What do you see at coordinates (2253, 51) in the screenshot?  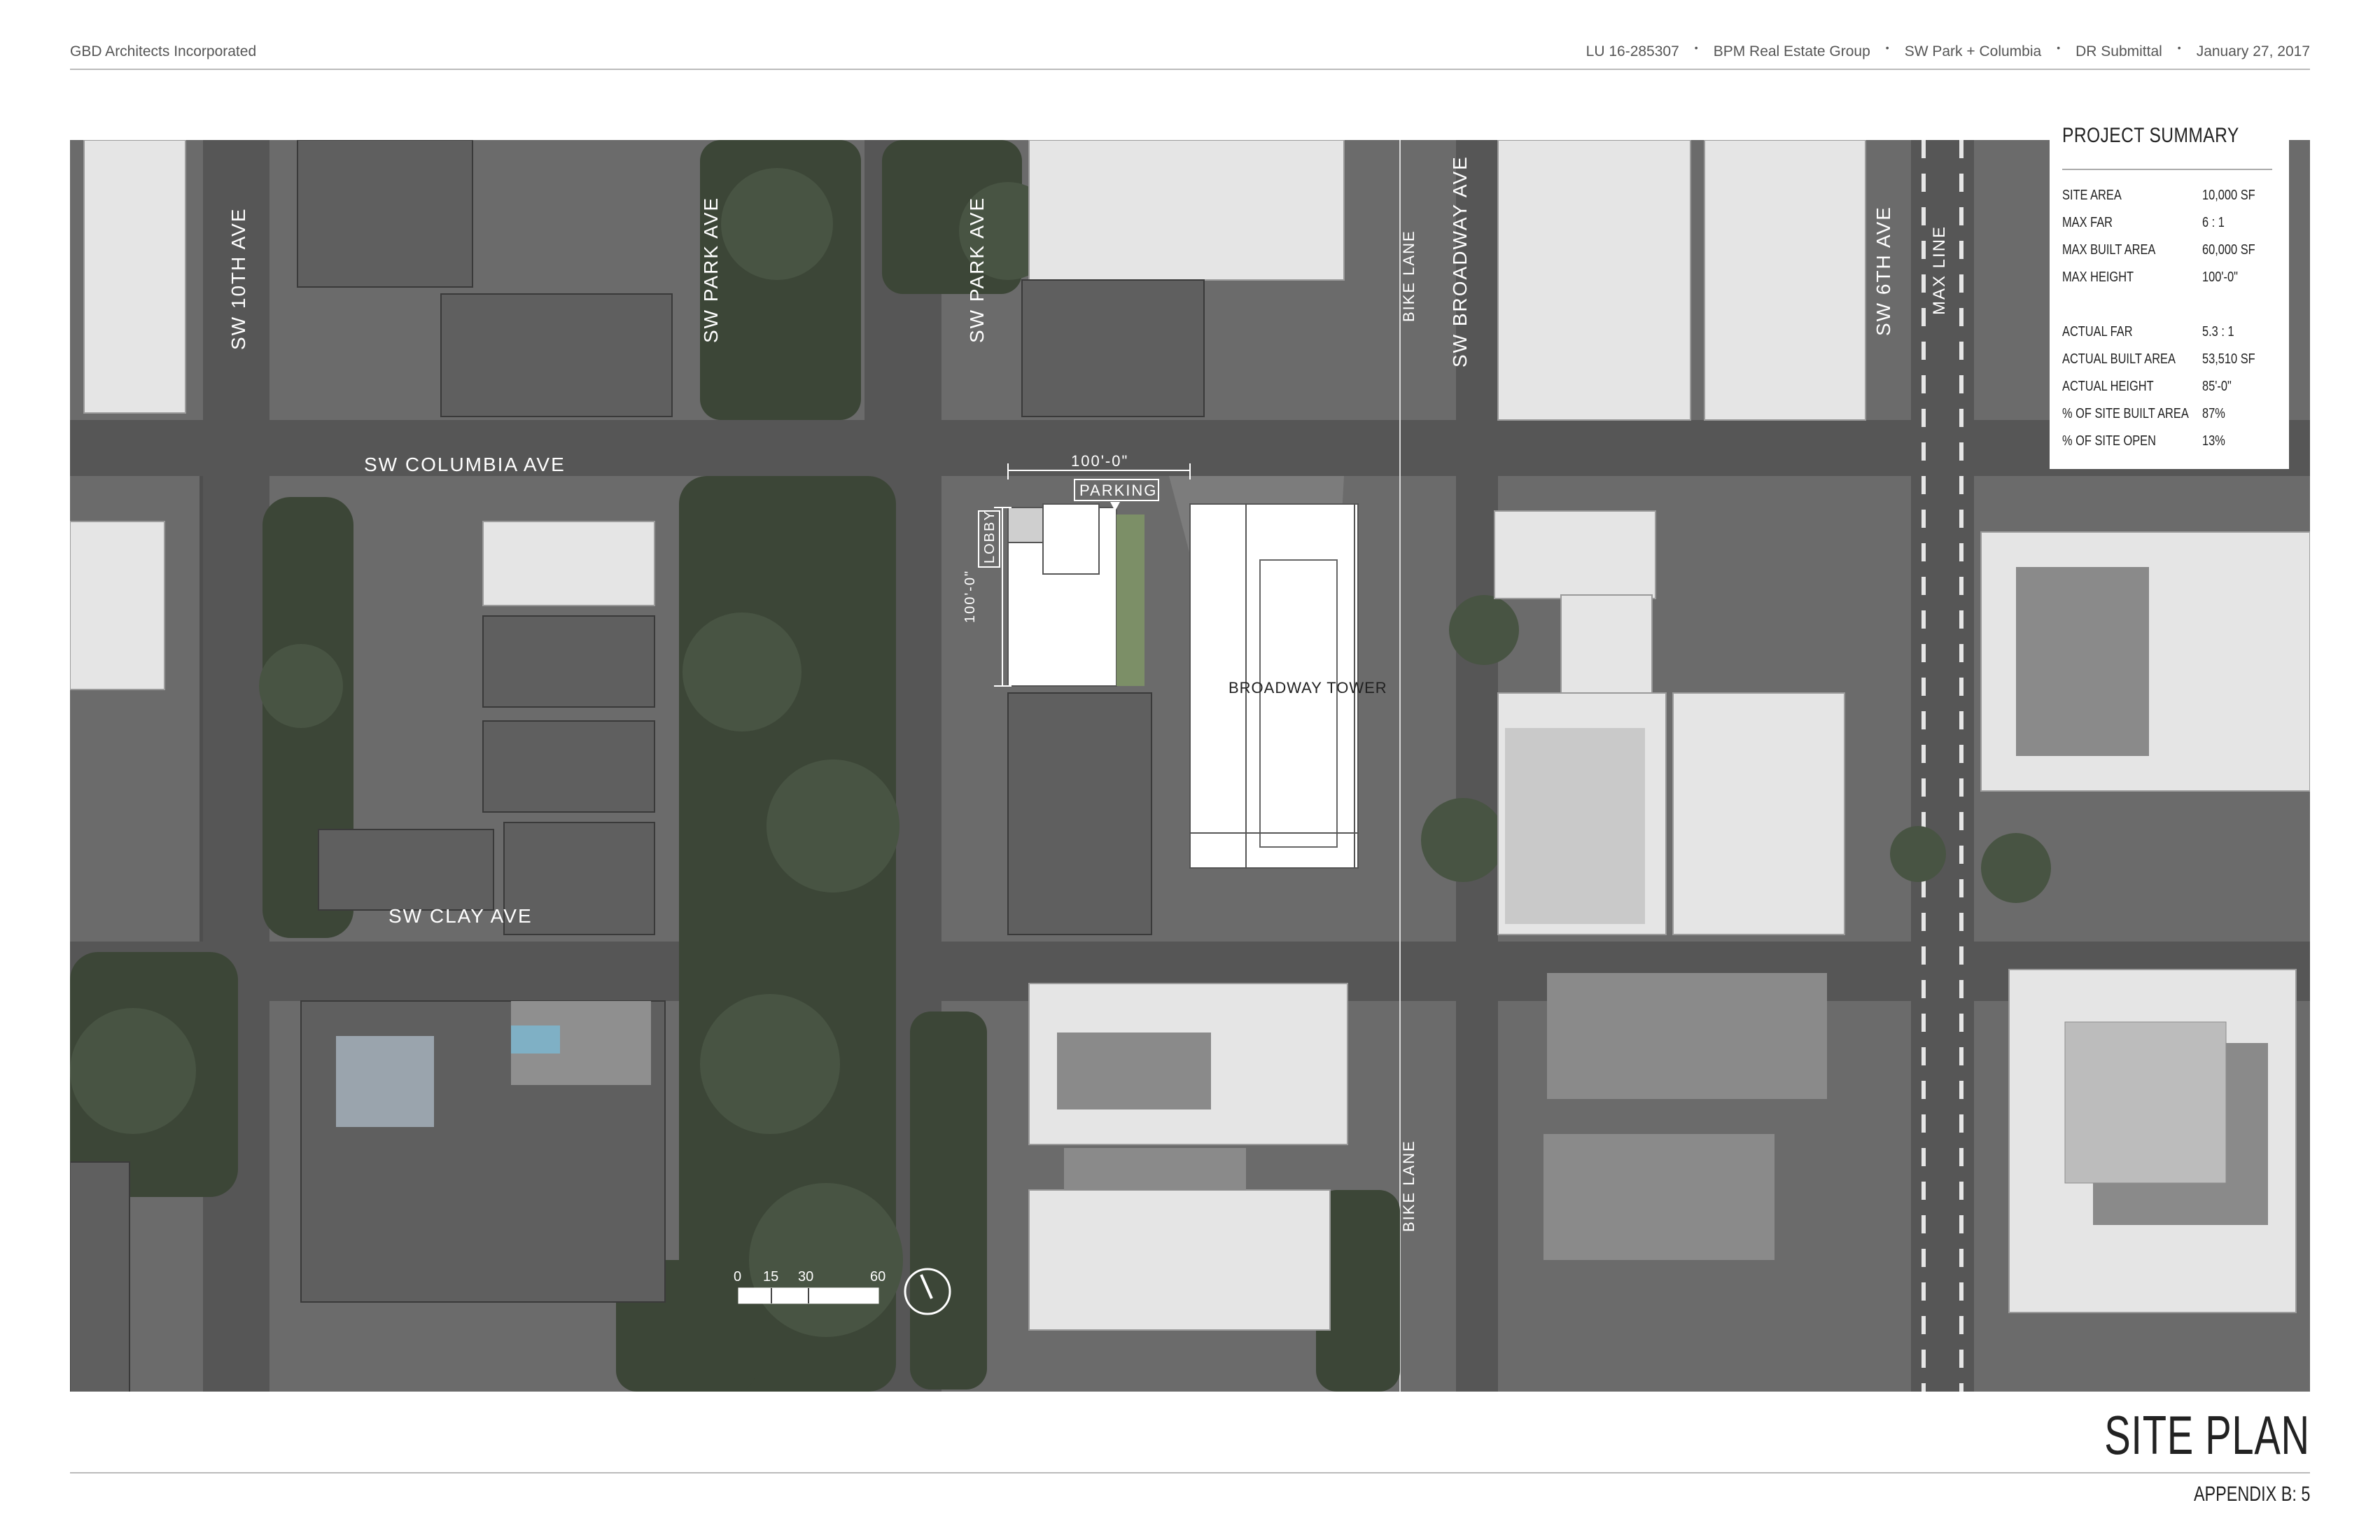 I see `project-info-item: January 27, 2017` at bounding box center [2253, 51].